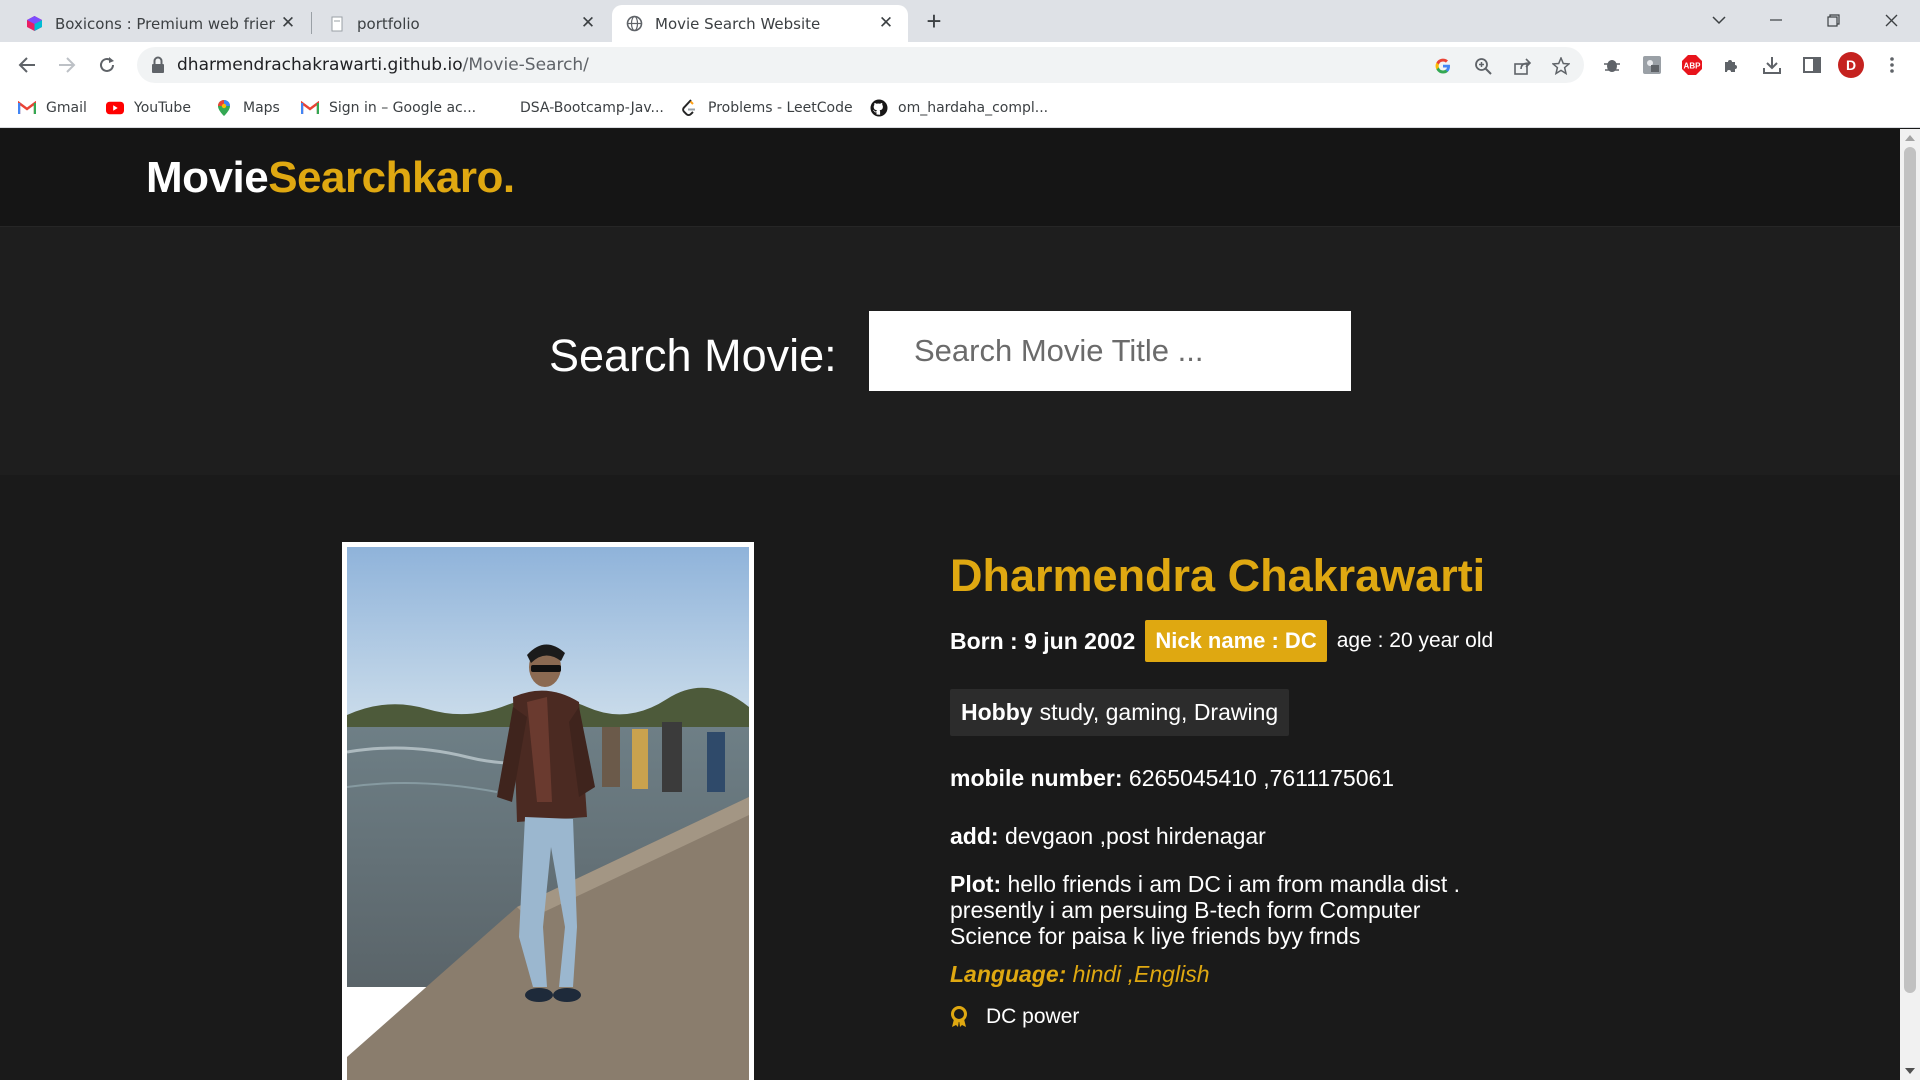 The image size is (1920, 1080). Describe the element at coordinates (67, 65) in the screenshot. I see `forward-button` at that location.